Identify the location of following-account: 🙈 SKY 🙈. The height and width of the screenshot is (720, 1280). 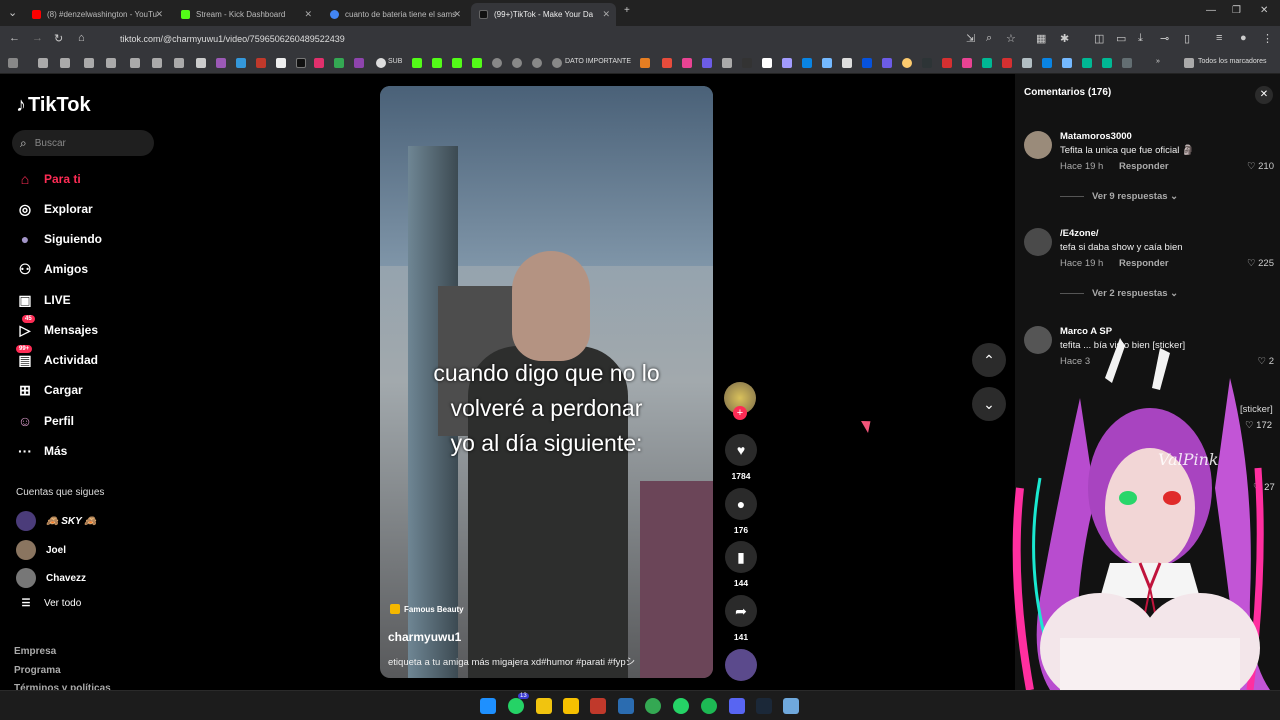
(56, 521).